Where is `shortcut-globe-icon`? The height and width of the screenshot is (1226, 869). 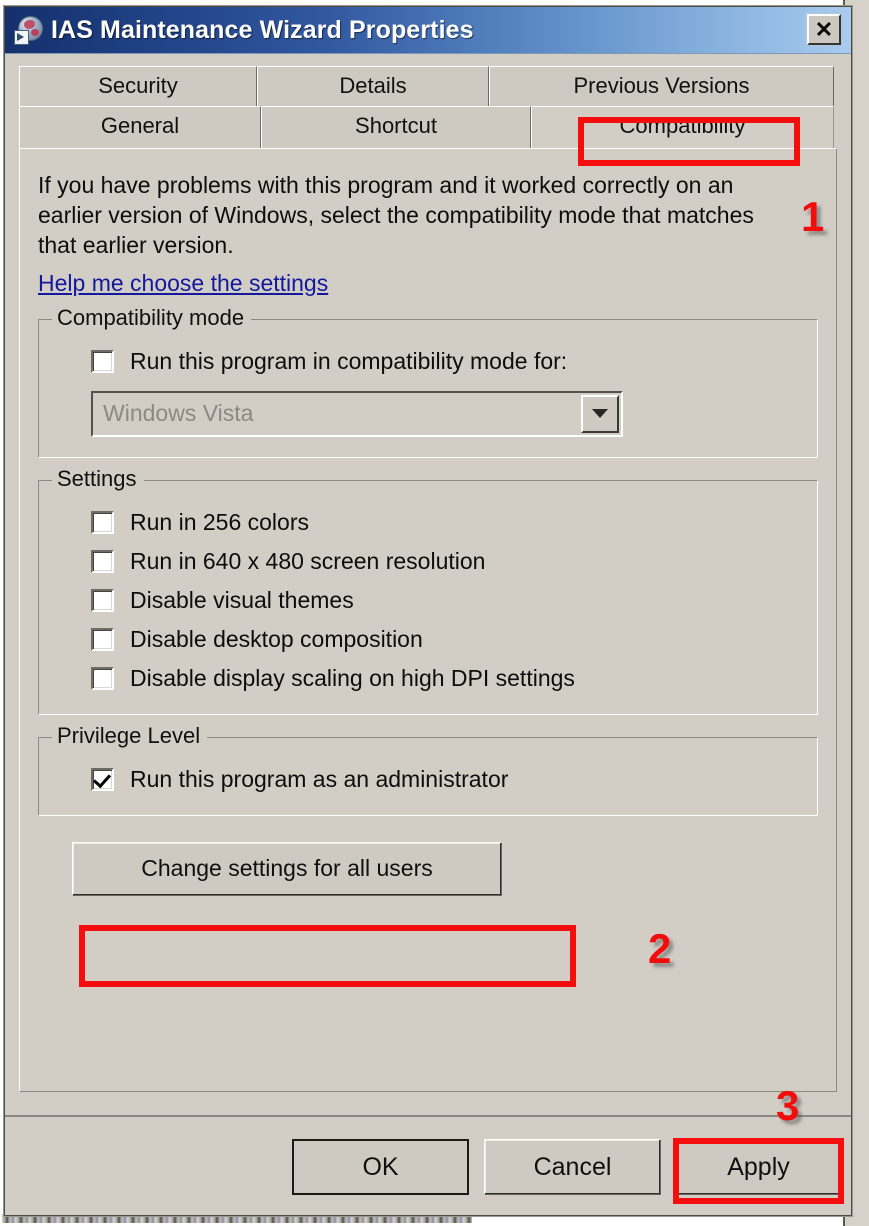
shortcut-globe-icon is located at coordinates (29, 30).